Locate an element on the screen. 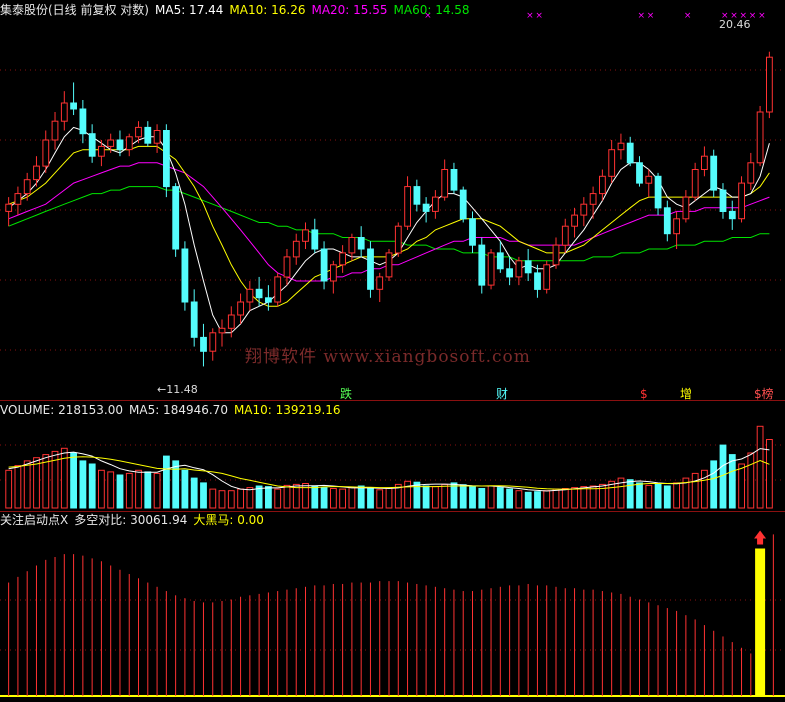 This screenshot has height=702, width=785. ma10-label: MA10: 16.26 is located at coordinates (267, 10).